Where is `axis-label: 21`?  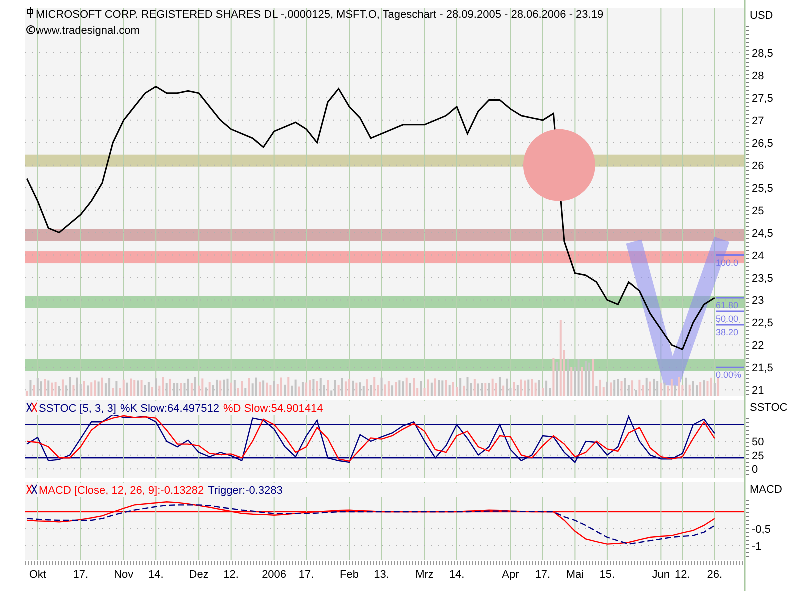 axis-label: 21 is located at coordinates (758, 391).